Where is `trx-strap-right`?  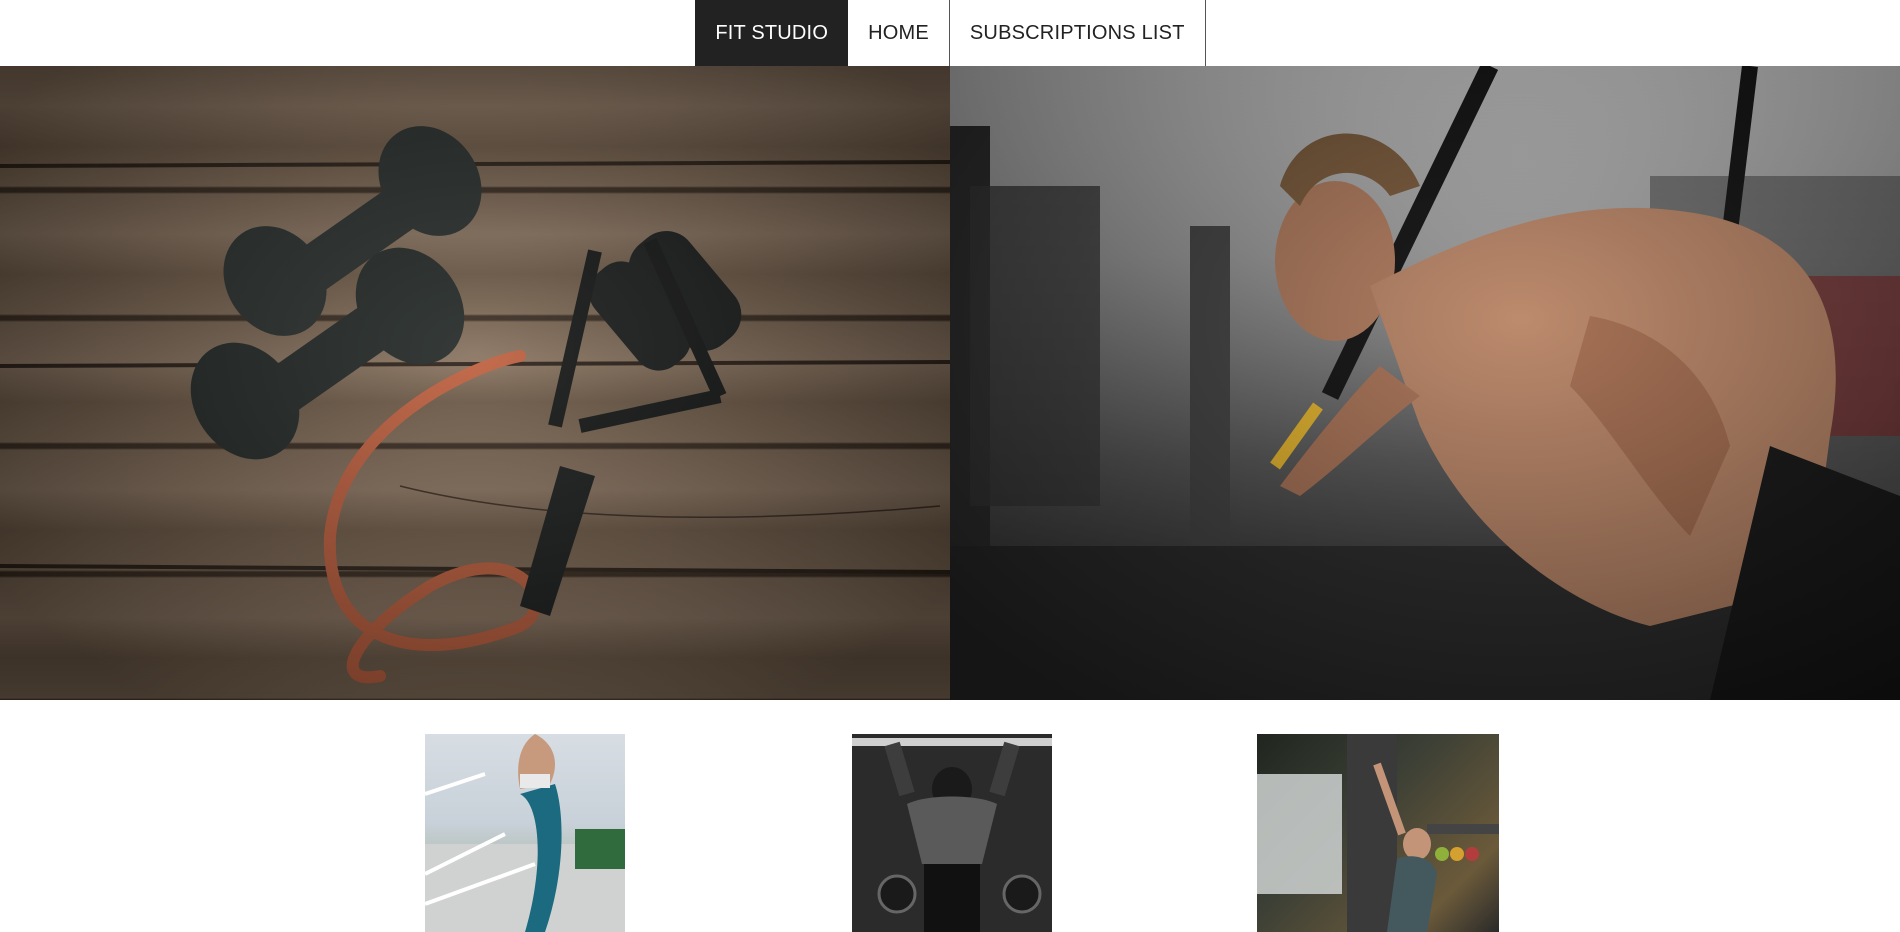 trx-strap-right is located at coordinates (1730, 231).